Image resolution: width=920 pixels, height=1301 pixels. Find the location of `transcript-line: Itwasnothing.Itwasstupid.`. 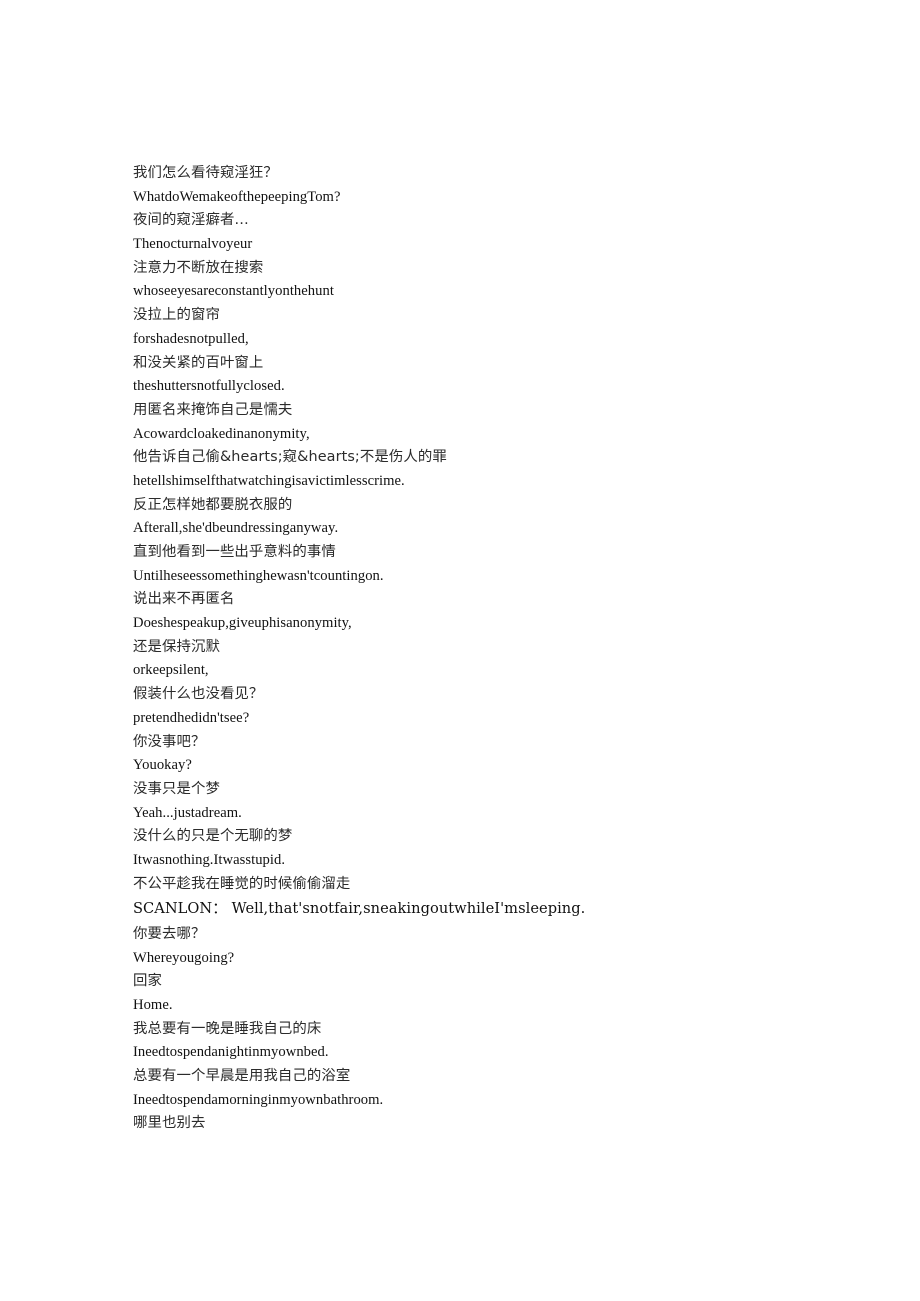

transcript-line: Itwasnothing.Itwasstupid. is located at coordinates (209, 859).